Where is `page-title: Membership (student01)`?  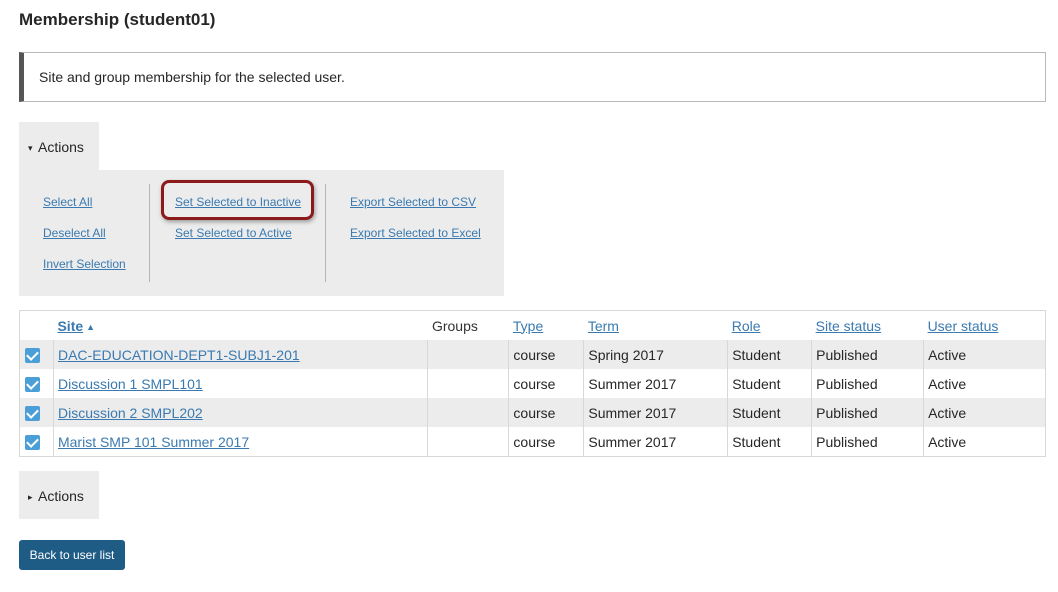 page-title: Membership (student01) is located at coordinates (117, 19).